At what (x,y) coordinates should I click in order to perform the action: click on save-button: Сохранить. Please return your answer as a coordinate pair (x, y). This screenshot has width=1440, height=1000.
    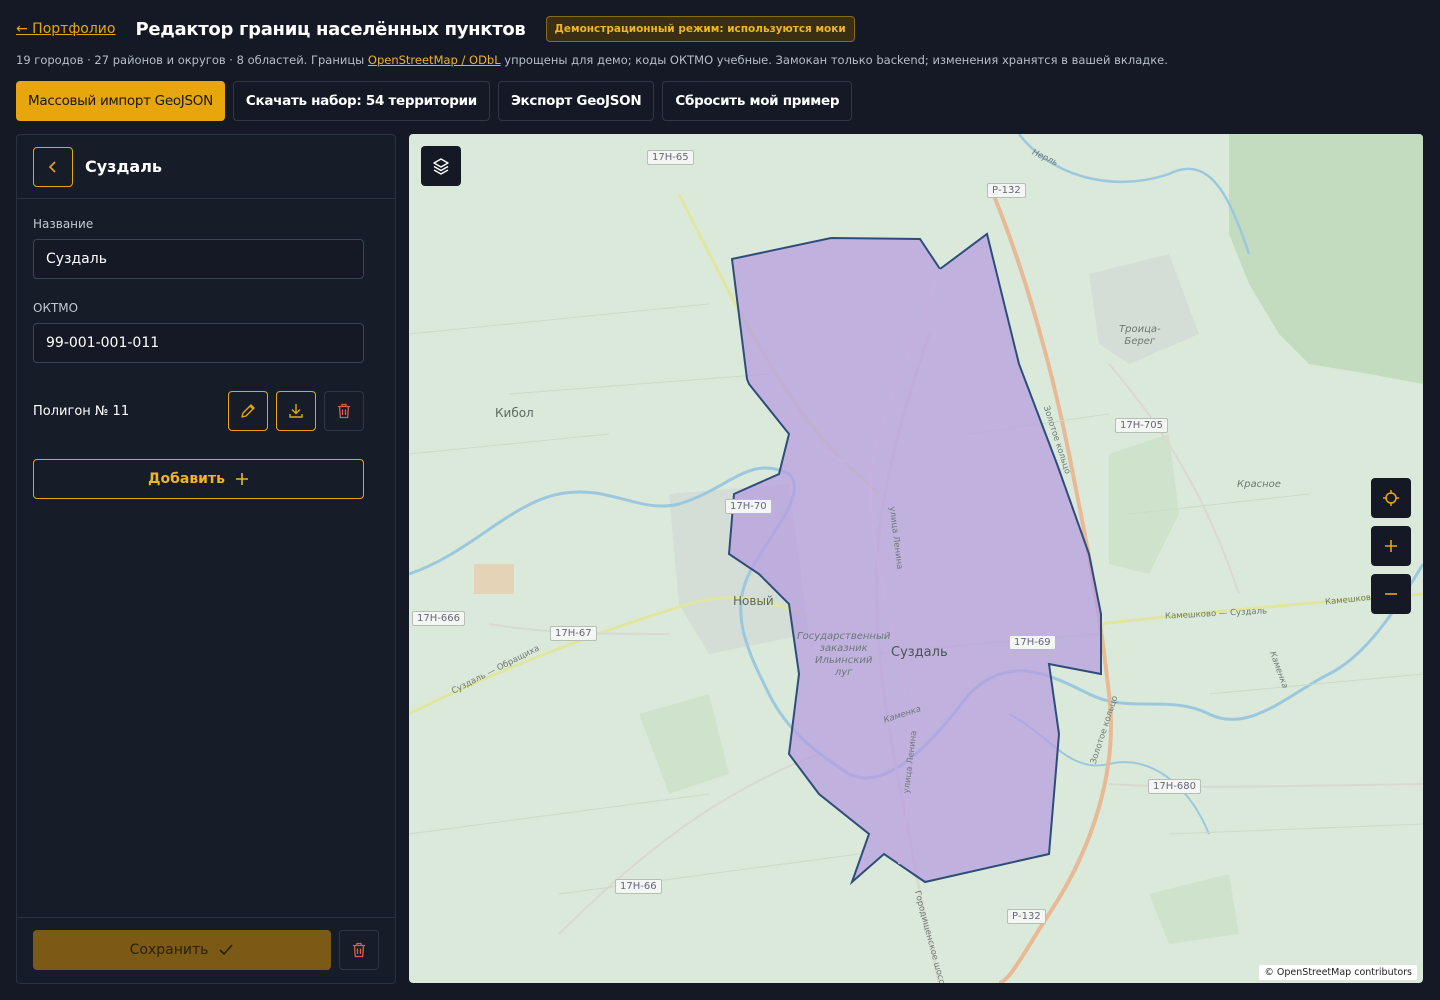
    Looking at the image, I should click on (182, 950).